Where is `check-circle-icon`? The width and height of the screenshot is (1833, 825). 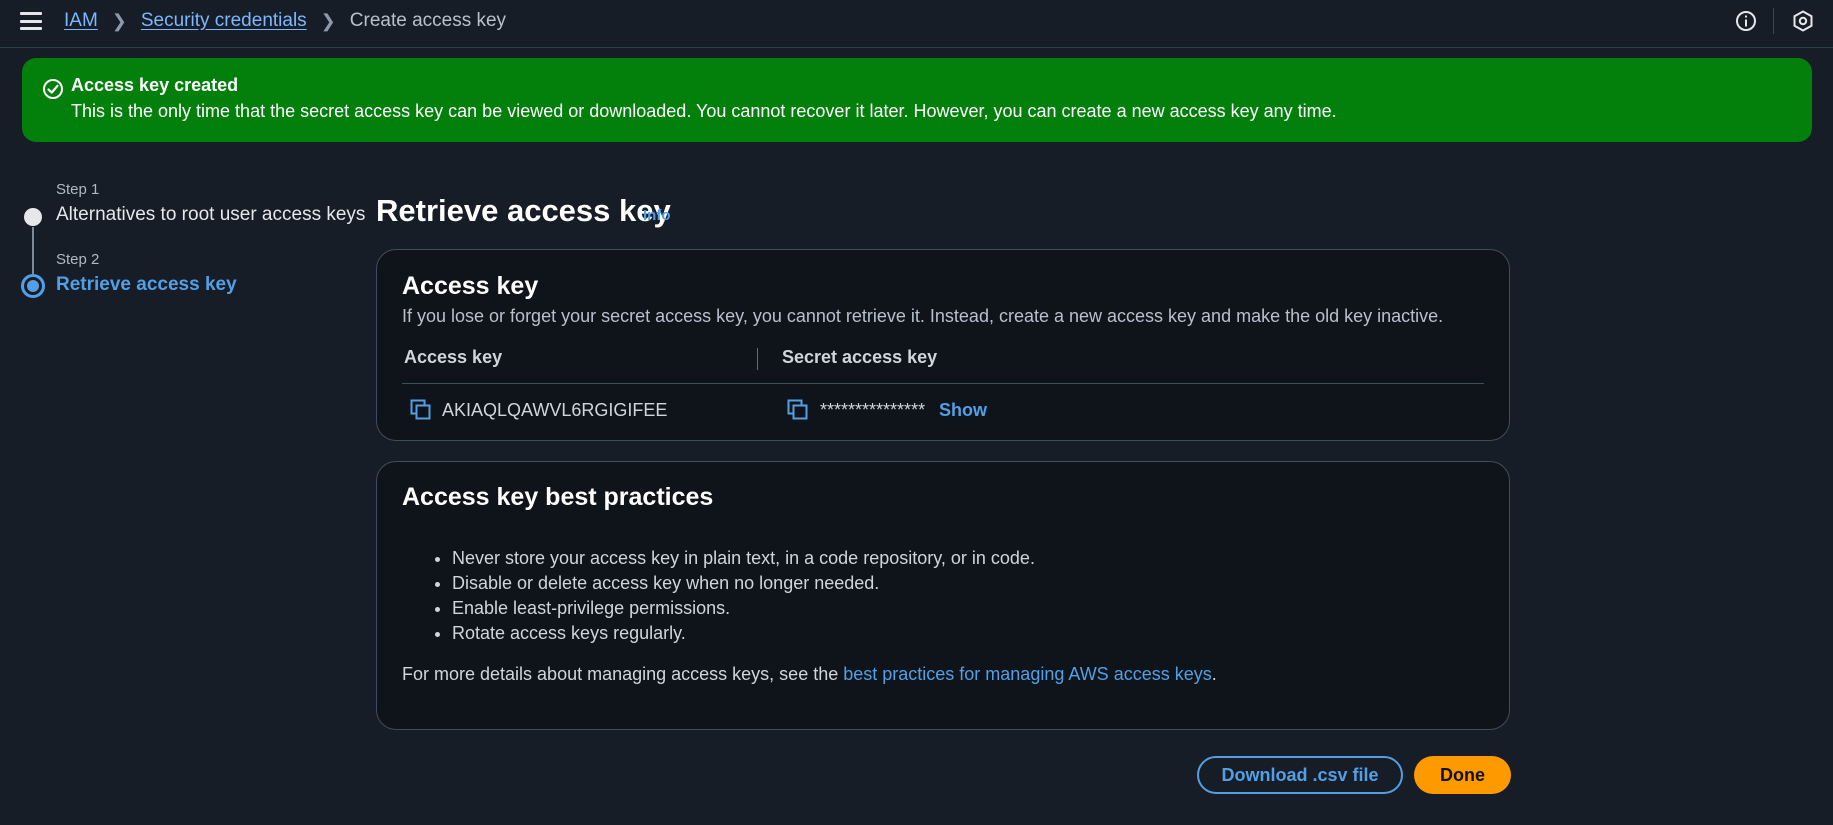 check-circle-icon is located at coordinates (53, 89).